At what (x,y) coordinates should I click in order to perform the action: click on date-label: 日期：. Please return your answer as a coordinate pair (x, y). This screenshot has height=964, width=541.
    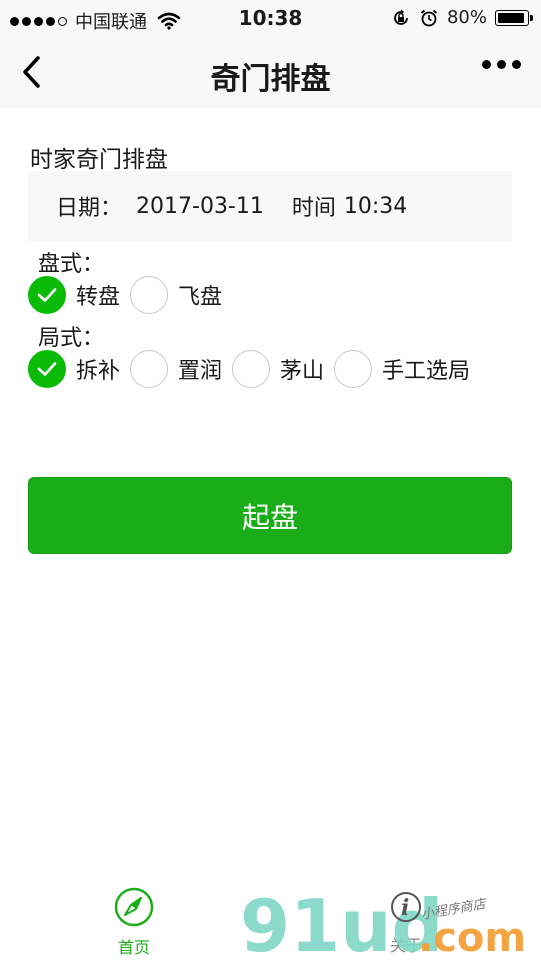
    Looking at the image, I should click on (89, 208).